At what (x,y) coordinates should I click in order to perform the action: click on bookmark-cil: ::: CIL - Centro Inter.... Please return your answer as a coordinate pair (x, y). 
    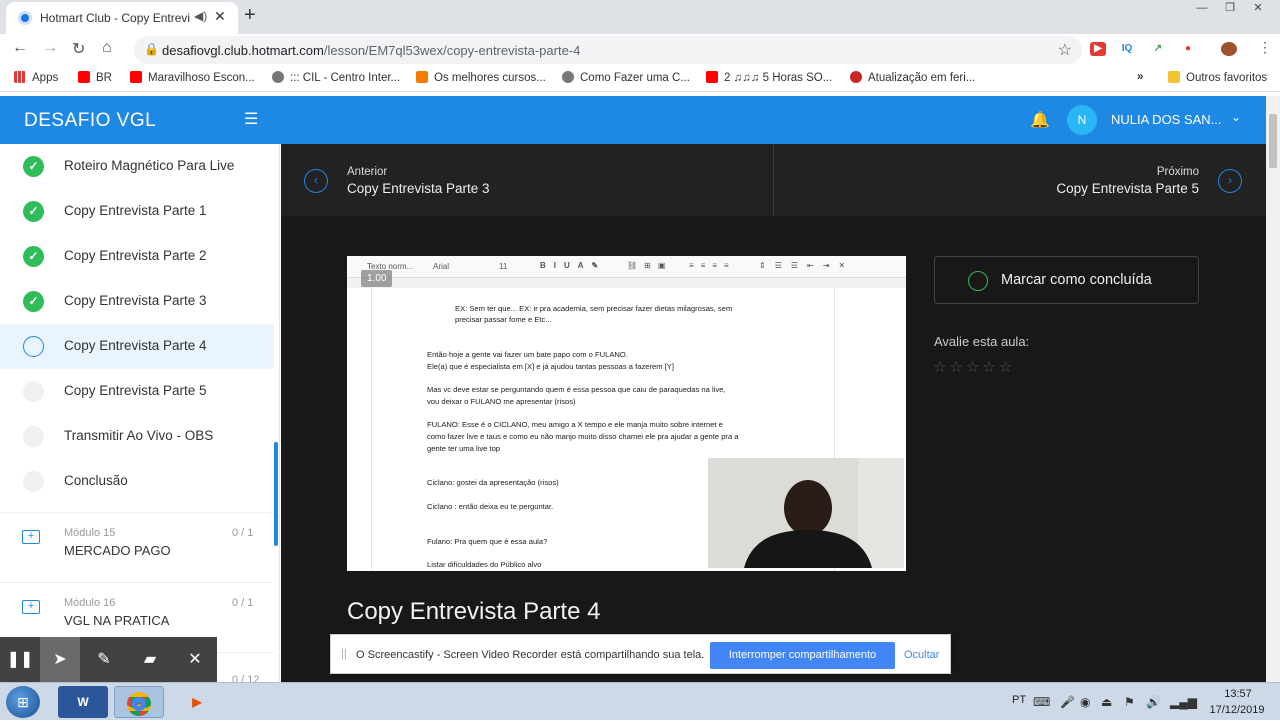
    Looking at the image, I should click on (336, 77).